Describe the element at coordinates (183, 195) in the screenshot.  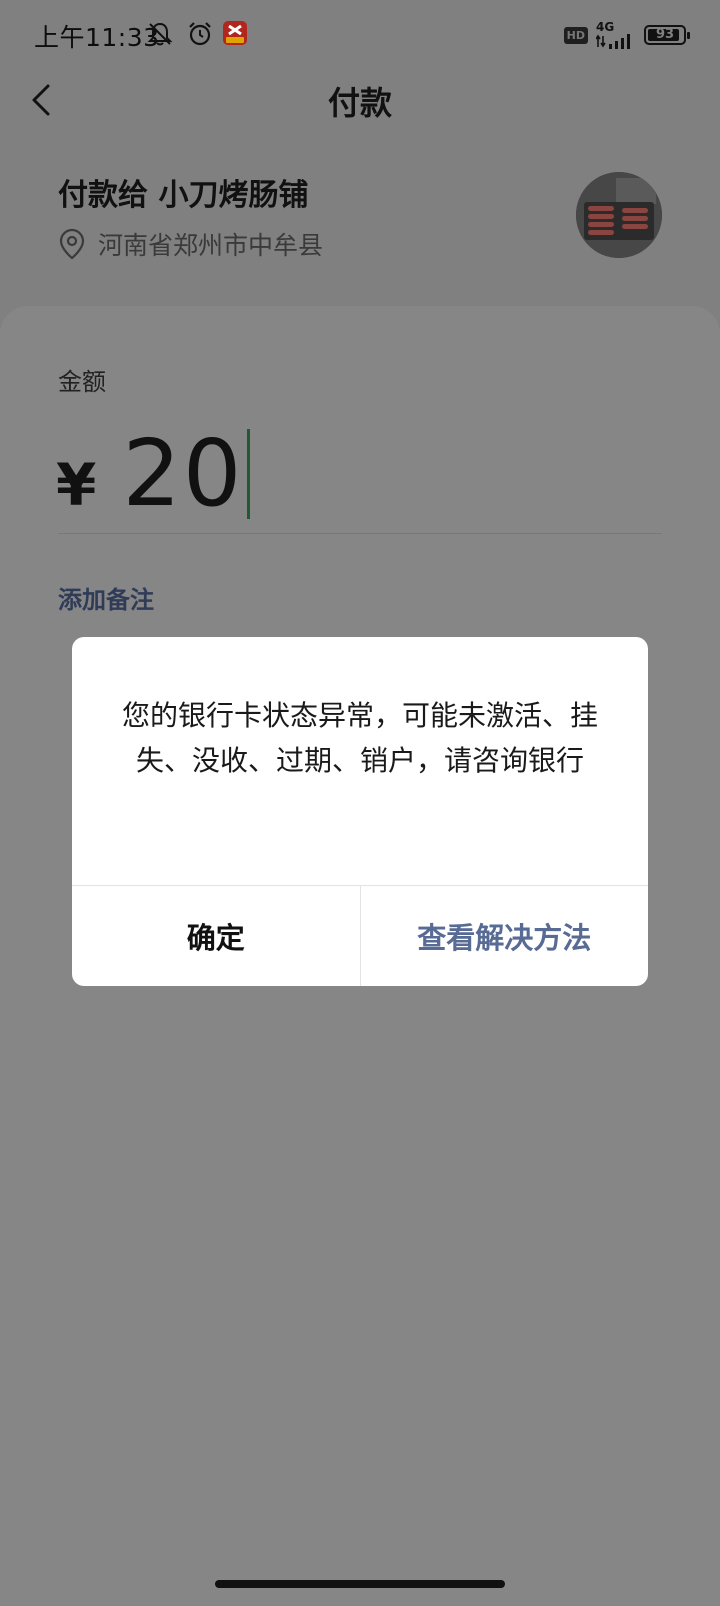
I see `payee-name: 付款给 小刀烤肠铺` at that location.